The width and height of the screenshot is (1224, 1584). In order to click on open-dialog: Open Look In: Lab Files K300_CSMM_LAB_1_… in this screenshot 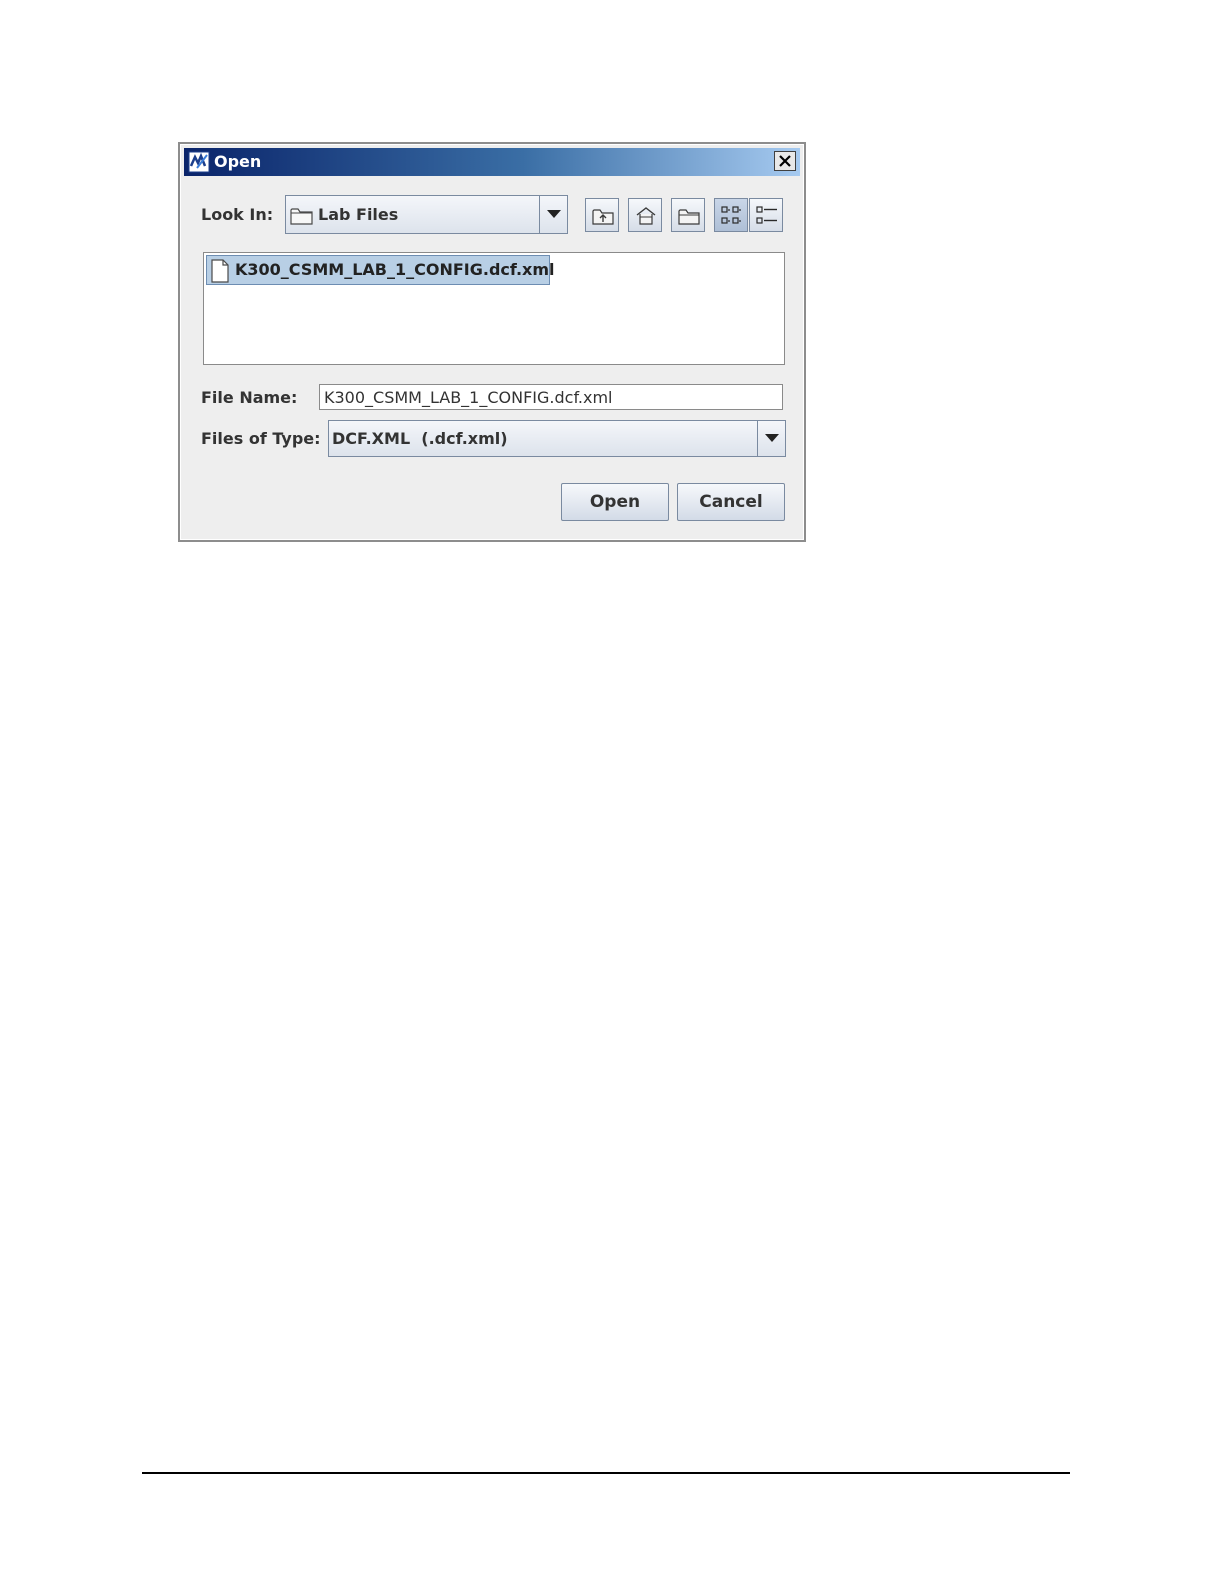, I will do `click(492, 342)`.